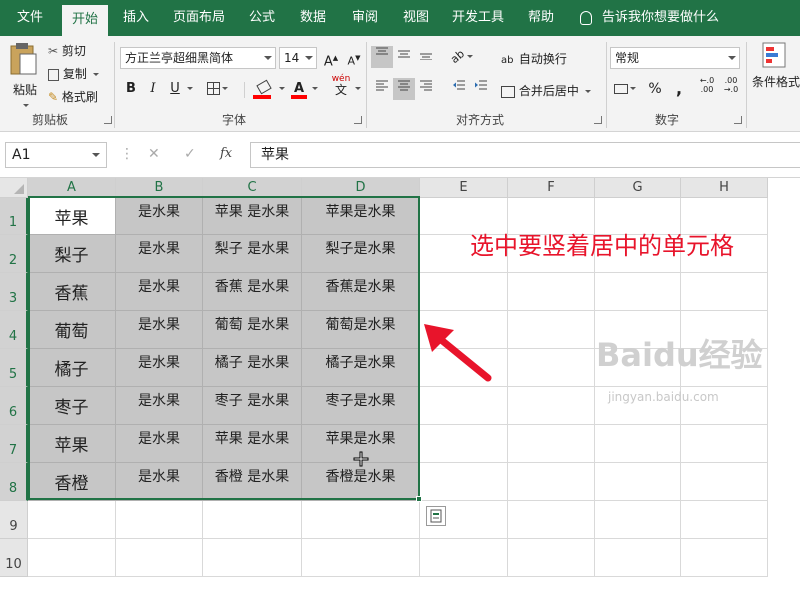 Image resolution: width=800 pixels, height=600 pixels. Describe the element at coordinates (264, 89) in the screenshot. I see `fill-color-icon` at that location.